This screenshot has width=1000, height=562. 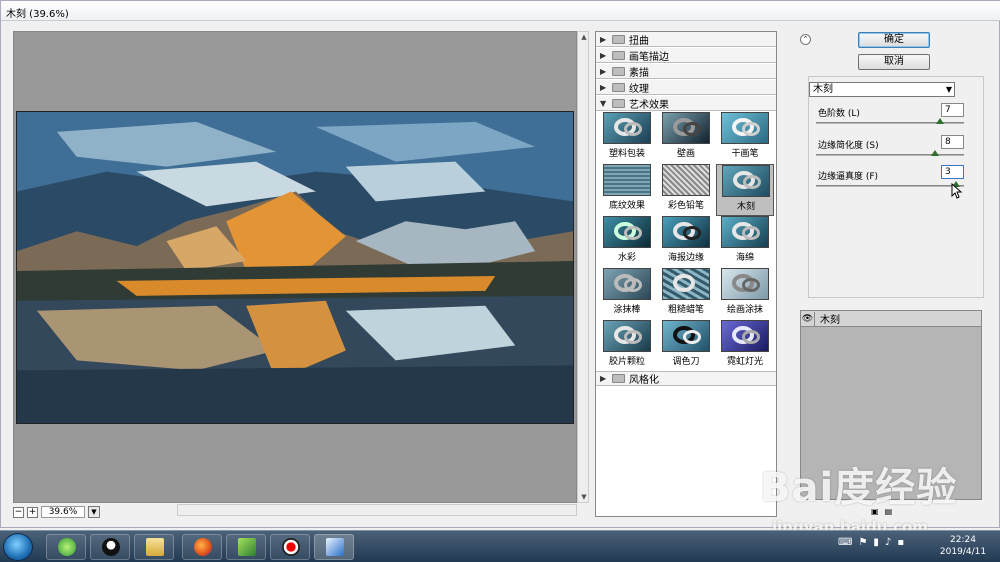 I want to click on scroll-up-arrow-icon: ▲, so click(x=584, y=37).